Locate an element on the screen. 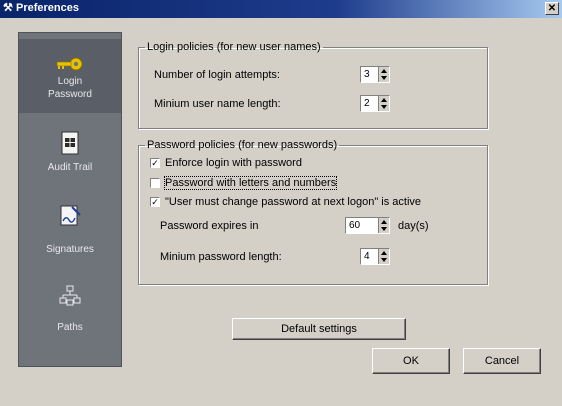 The height and width of the screenshot is (406, 562). expires-unit-label: day(s) is located at coordinates (413, 226).